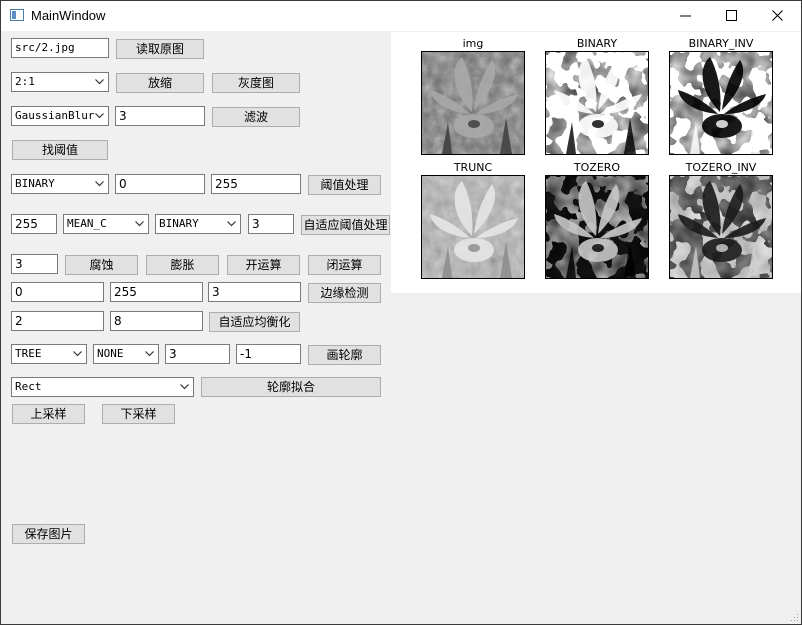 The image size is (802, 625). I want to click on window-title: MainWindow, so click(68, 15).